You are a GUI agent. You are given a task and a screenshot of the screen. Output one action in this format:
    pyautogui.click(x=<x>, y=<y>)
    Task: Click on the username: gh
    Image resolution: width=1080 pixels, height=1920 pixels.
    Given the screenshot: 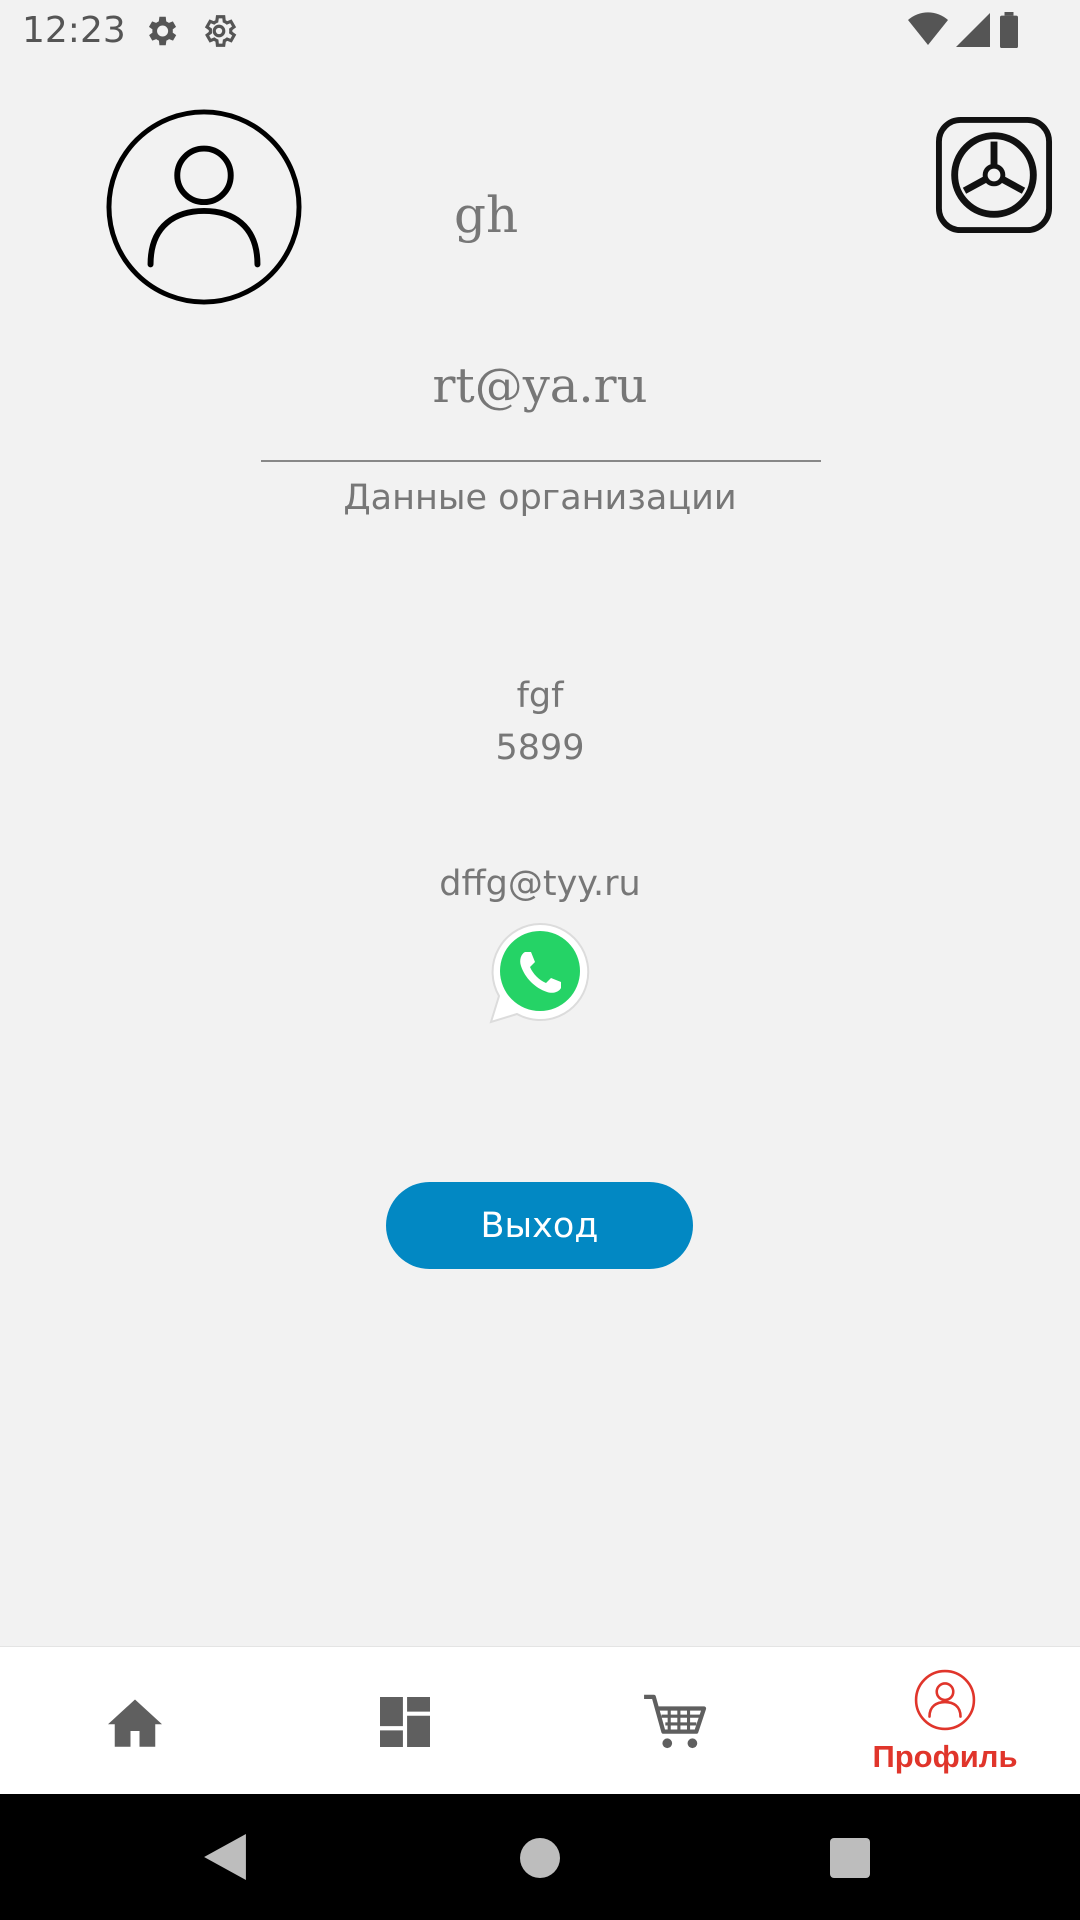 What is the action you would take?
    pyautogui.click(x=486, y=215)
    